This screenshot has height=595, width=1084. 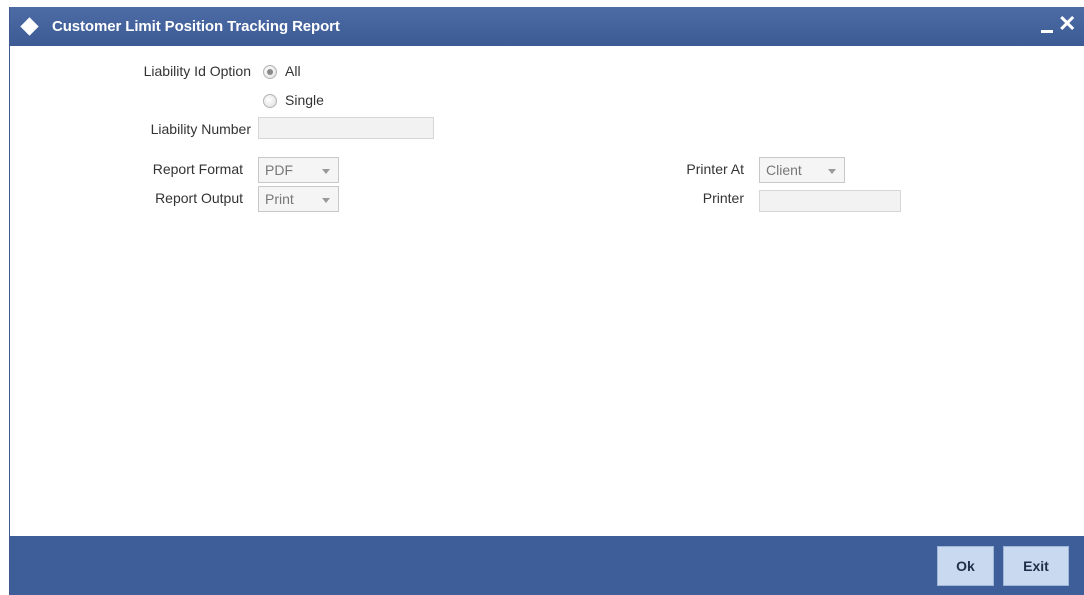 What do you see at coordinates (830, 201) in the screenshot?
I see `printer-field` at bounding box center [830, 201].